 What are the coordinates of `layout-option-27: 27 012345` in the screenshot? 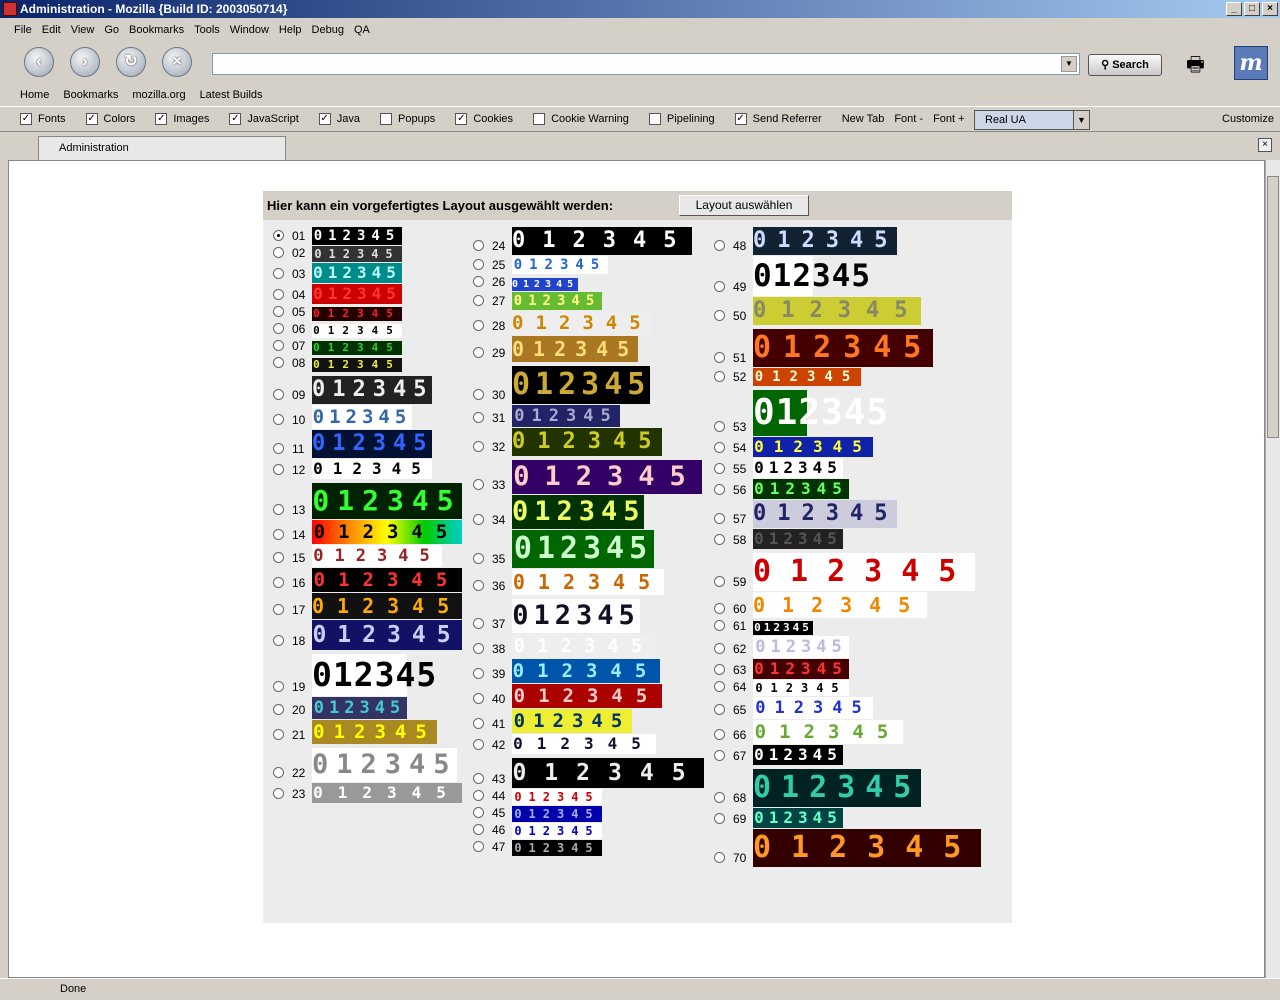 It's located at (583, 301).